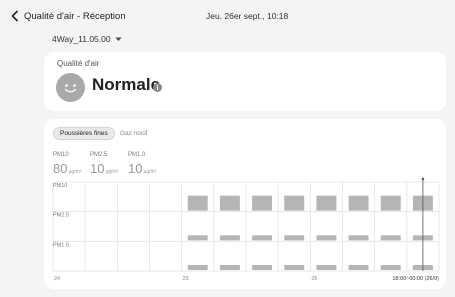  Describe the element at coordinates (118, 39) in the screenshot. I see `caret-down-icon` at that location.